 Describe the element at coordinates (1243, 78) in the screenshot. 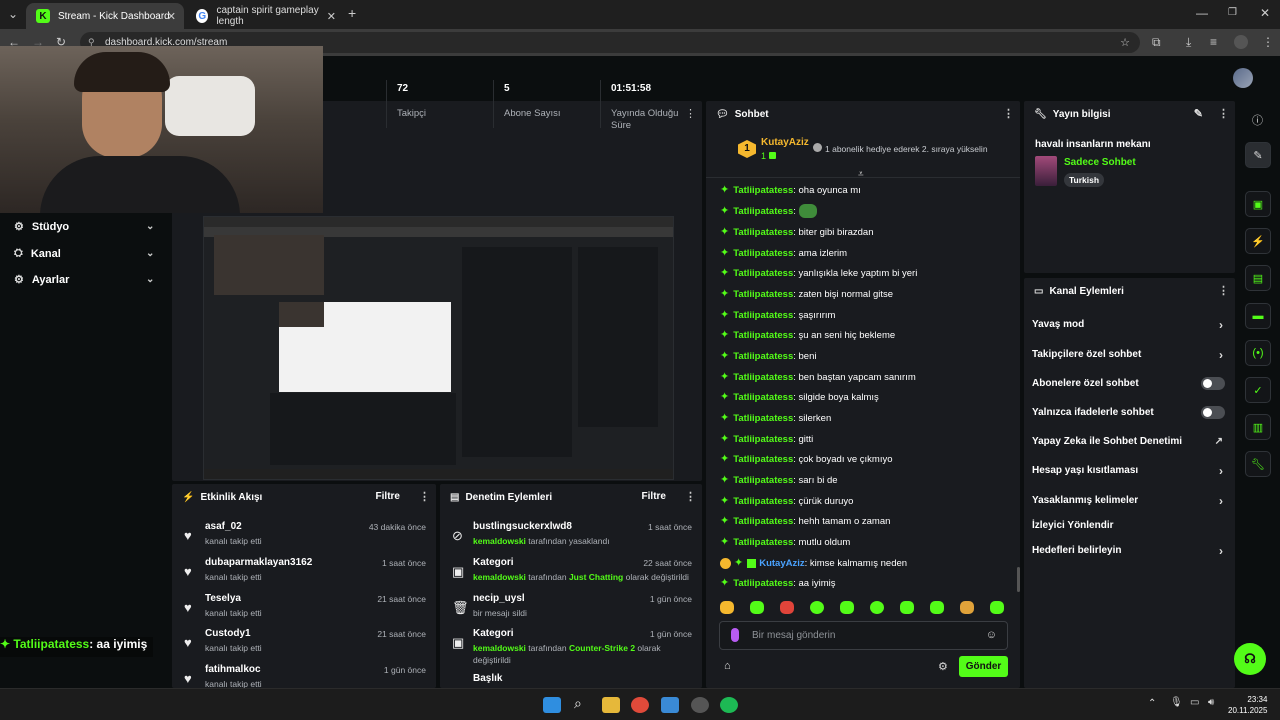

I see `user-avatar` at that location.